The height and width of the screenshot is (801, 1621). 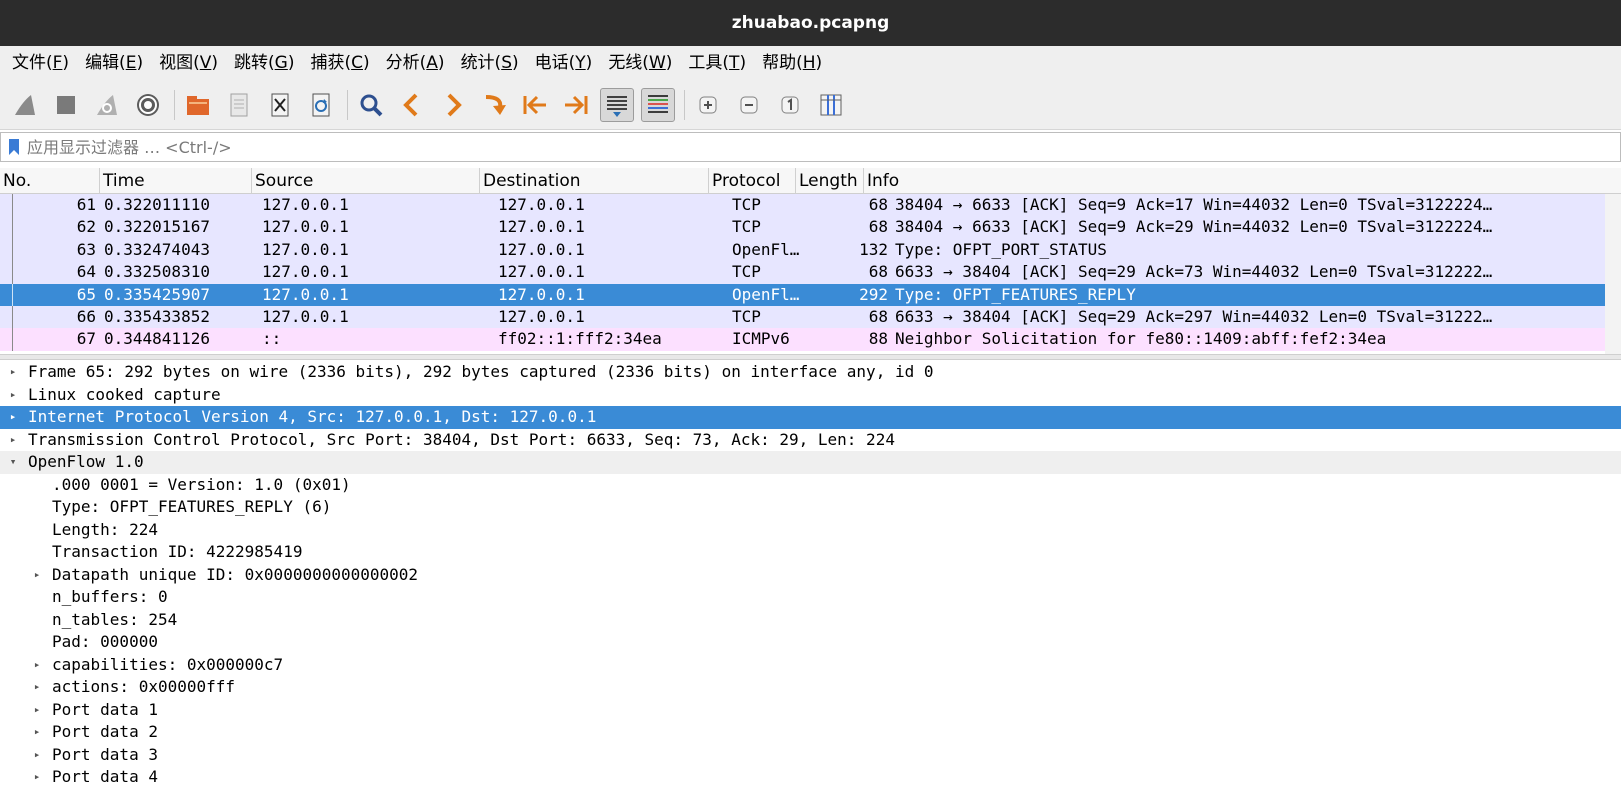 I want to click on detail-tree-item: ▸ Linux cooked capture, so click(x=810, y=395).